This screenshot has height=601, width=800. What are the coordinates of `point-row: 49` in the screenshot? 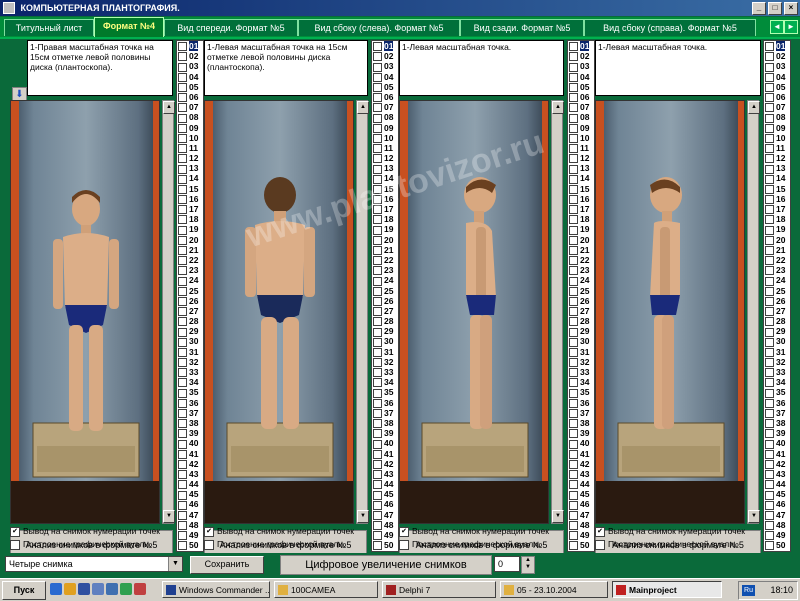 It's located at (581, 535).